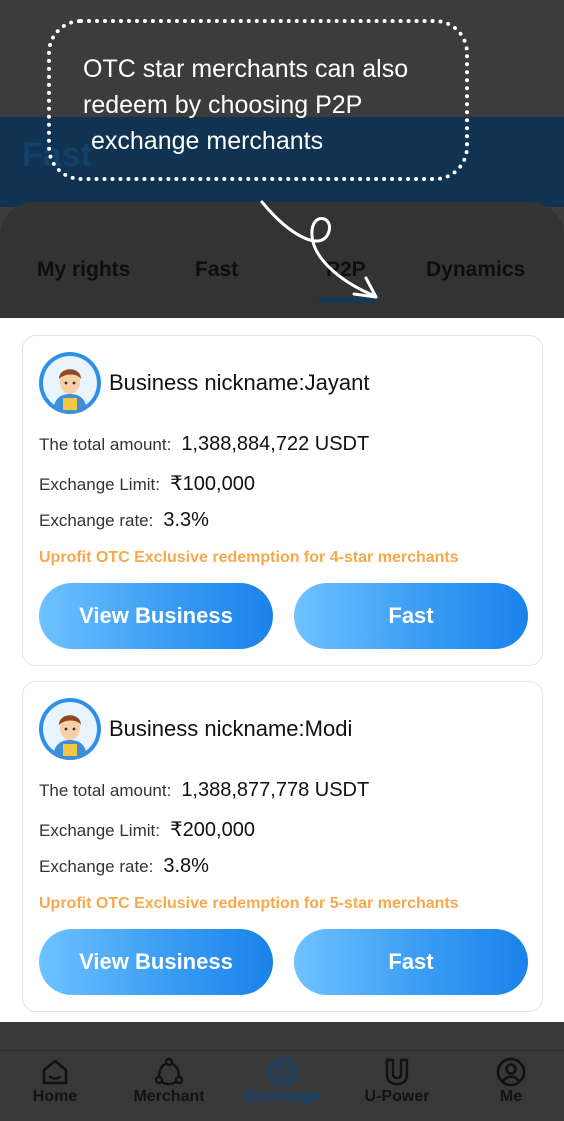 The height and width of the screenshot is (1121, 564). I want to click on nav-exchange: Exchange, so click(283, 1081).